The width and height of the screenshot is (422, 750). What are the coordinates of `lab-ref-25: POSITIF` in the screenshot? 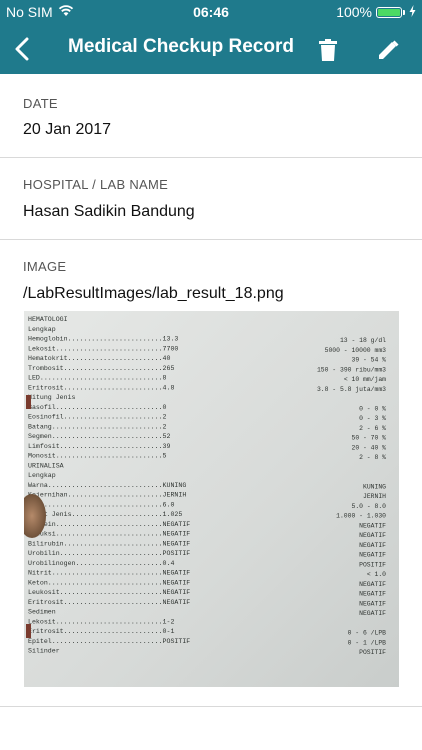 It's located at (372, 564).